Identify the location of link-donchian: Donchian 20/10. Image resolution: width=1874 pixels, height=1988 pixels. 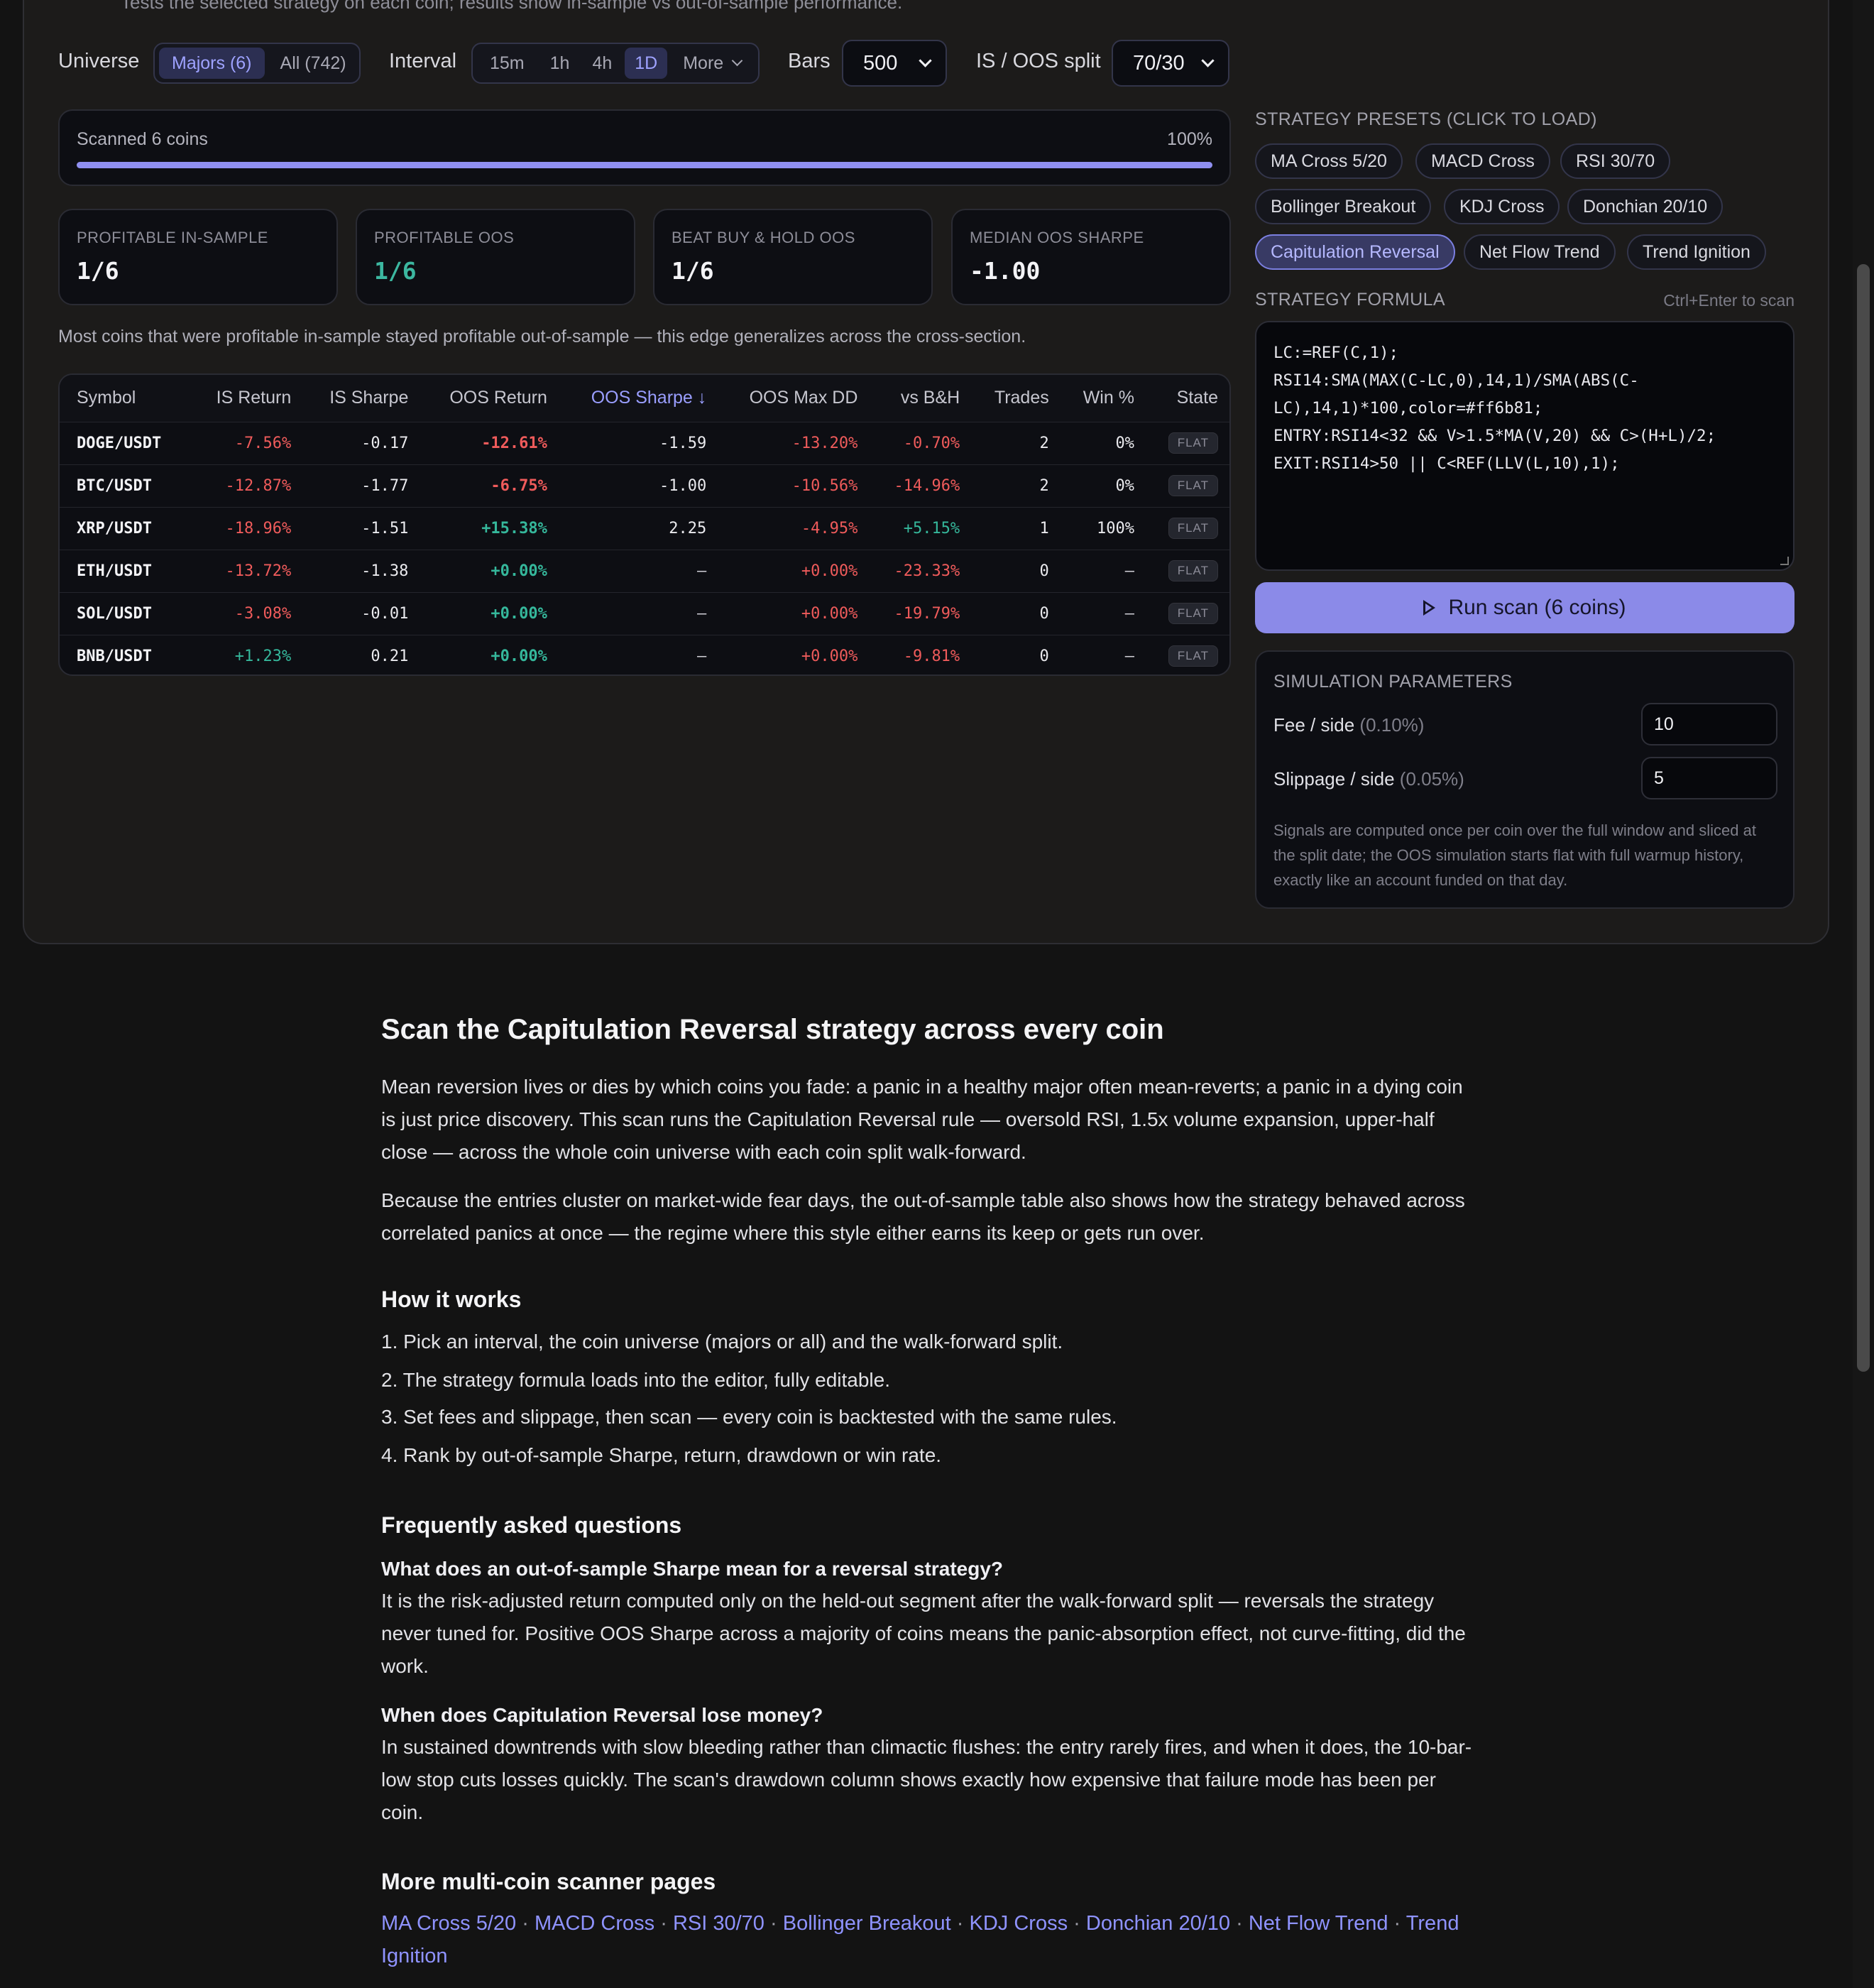
(1158, 1923).